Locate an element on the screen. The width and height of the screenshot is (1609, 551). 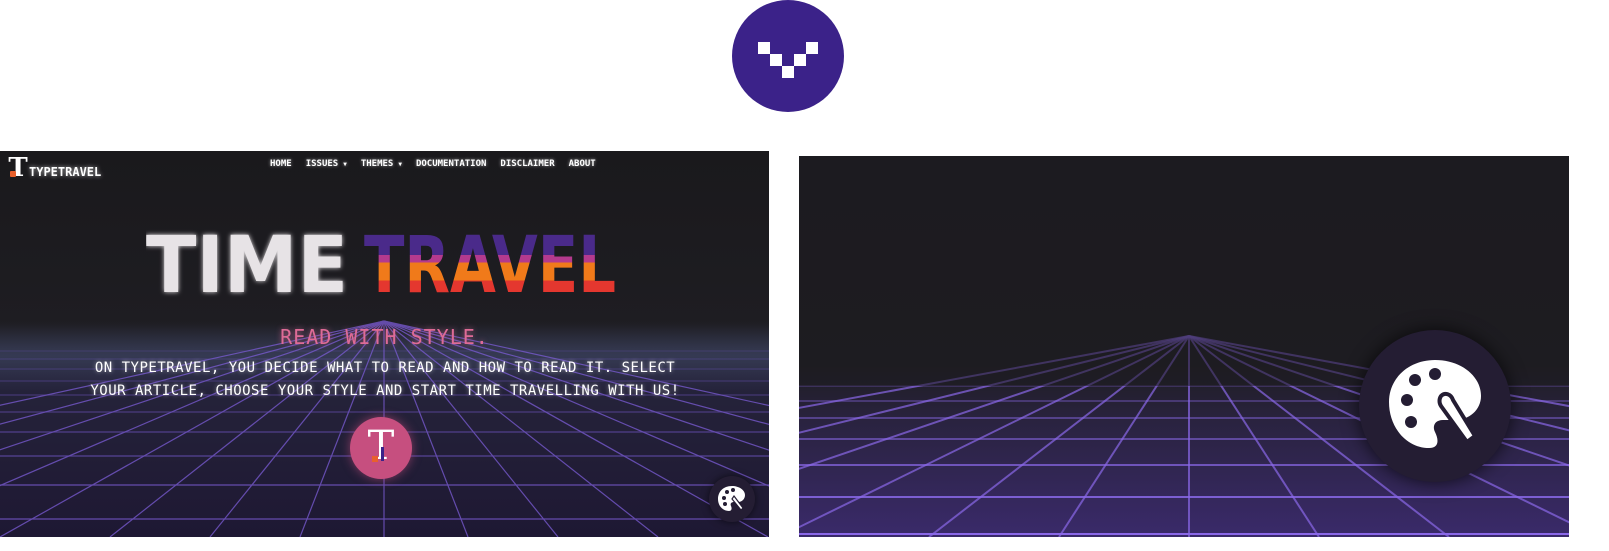
nav-item-disclaimer: DISCLAIMER is located at coordinates (527, 164).